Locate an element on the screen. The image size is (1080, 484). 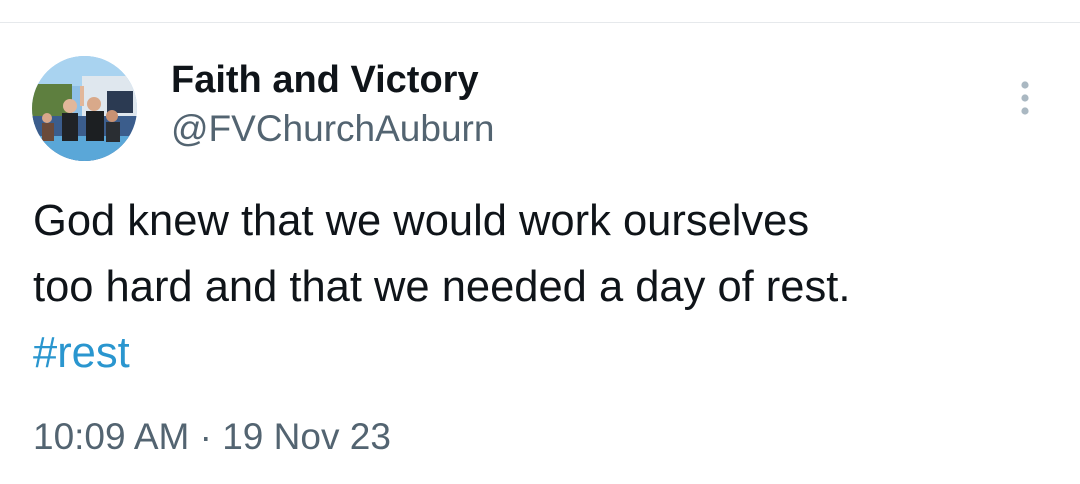
author-avatar is located at coordinates (84, 108).